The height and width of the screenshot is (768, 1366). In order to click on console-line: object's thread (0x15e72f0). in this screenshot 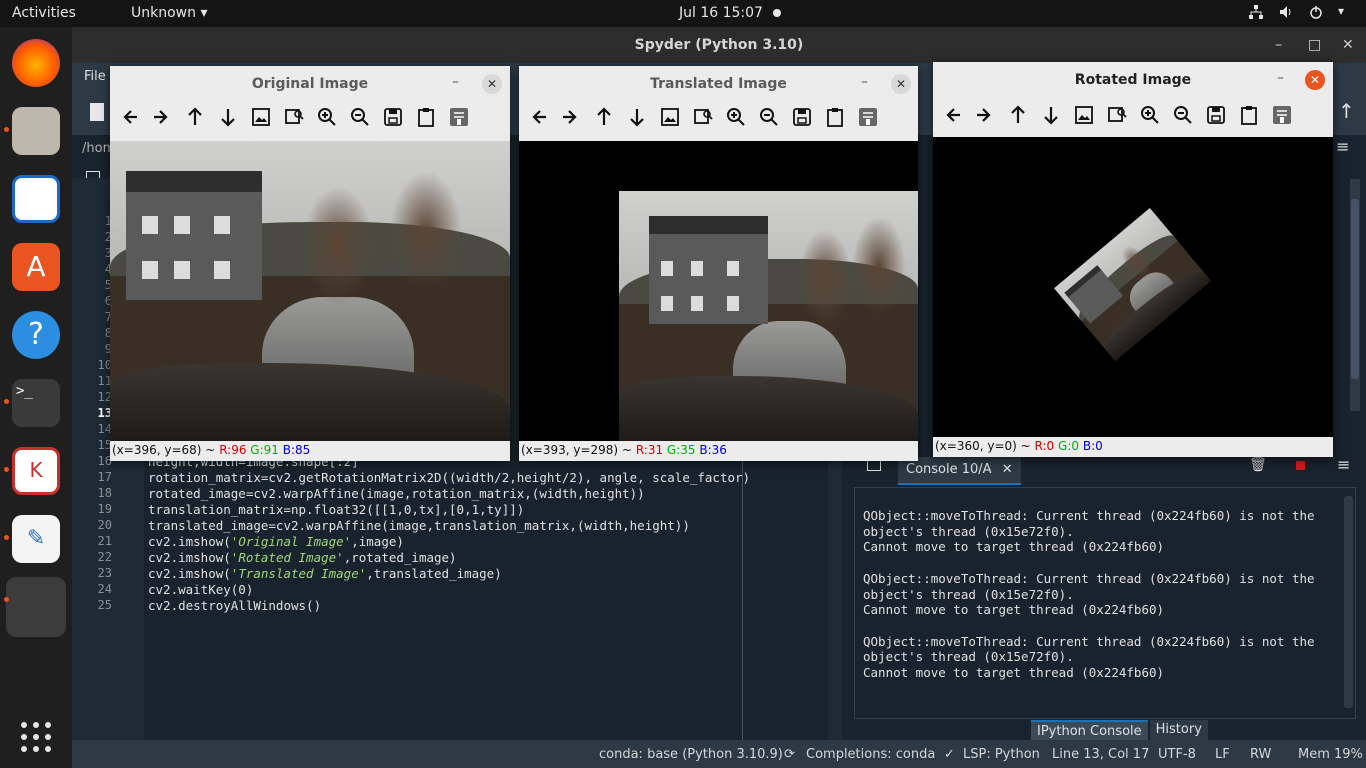, I will do `click(968, 531)`.